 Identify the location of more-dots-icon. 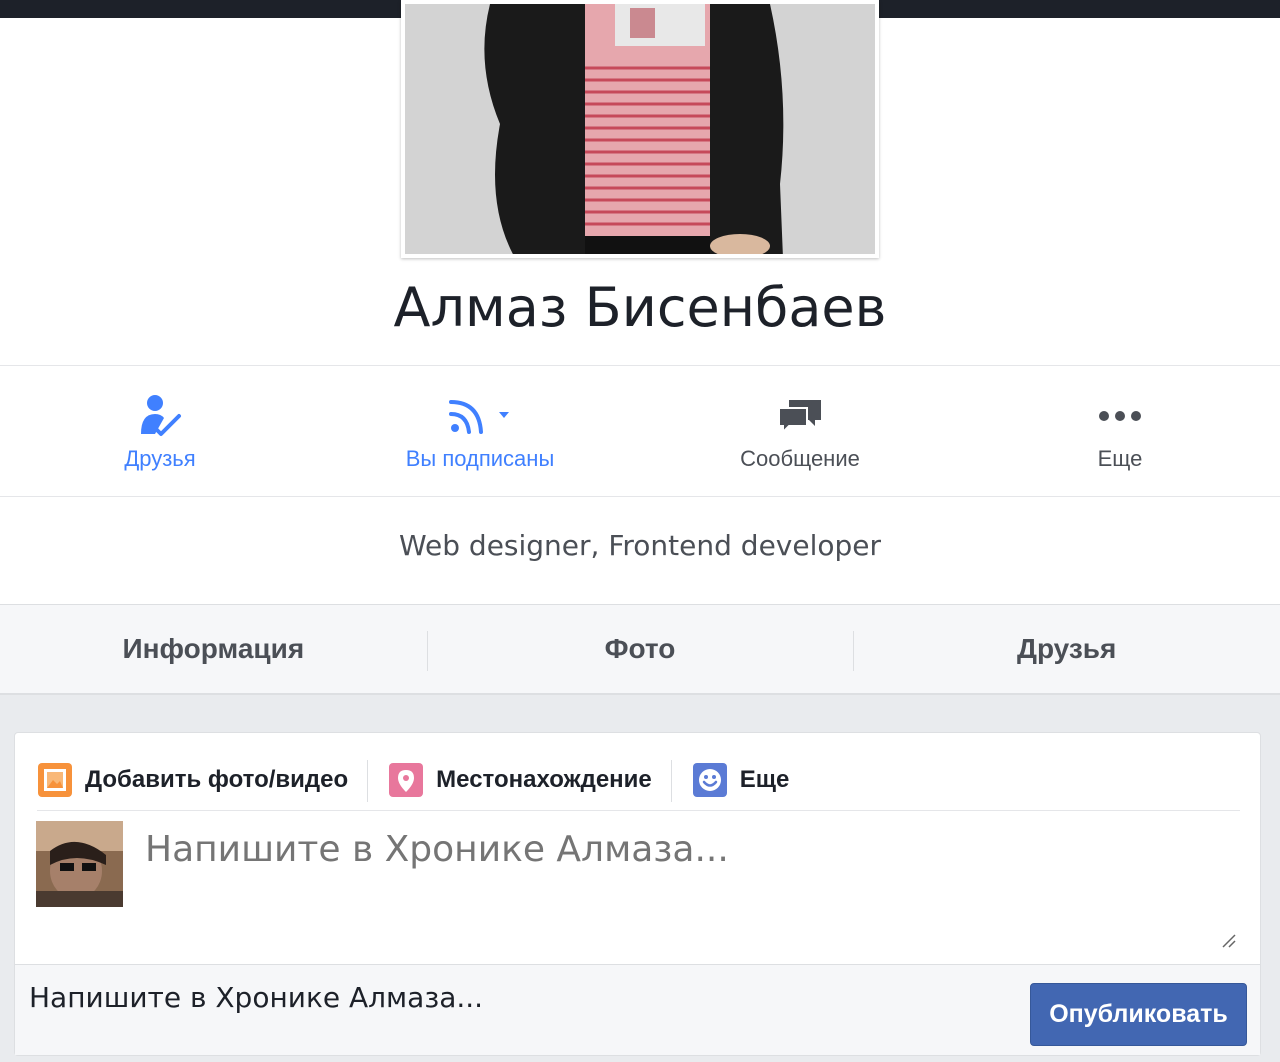
(1120, 416).